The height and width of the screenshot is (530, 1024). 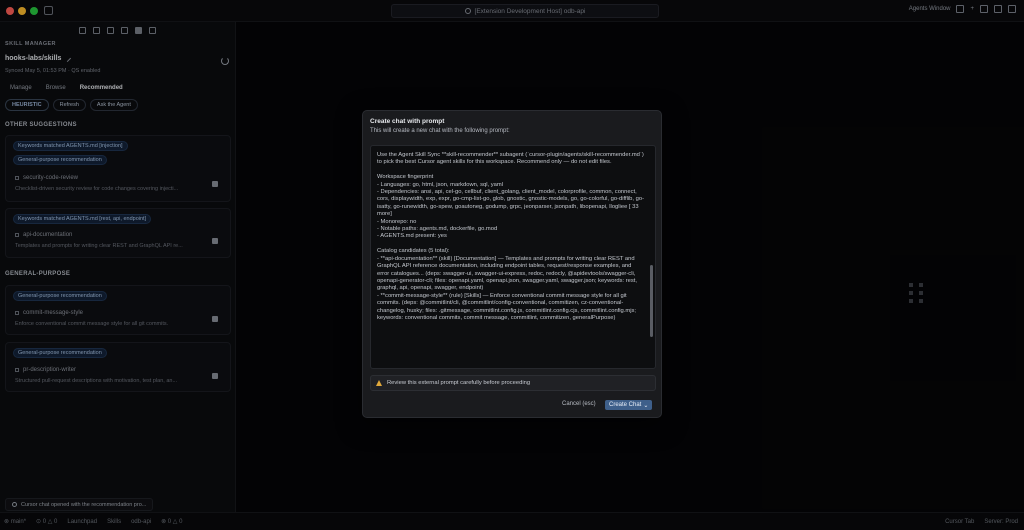 I want to click on chevron-down-icon: ⌄, so click(x=646, y=405).